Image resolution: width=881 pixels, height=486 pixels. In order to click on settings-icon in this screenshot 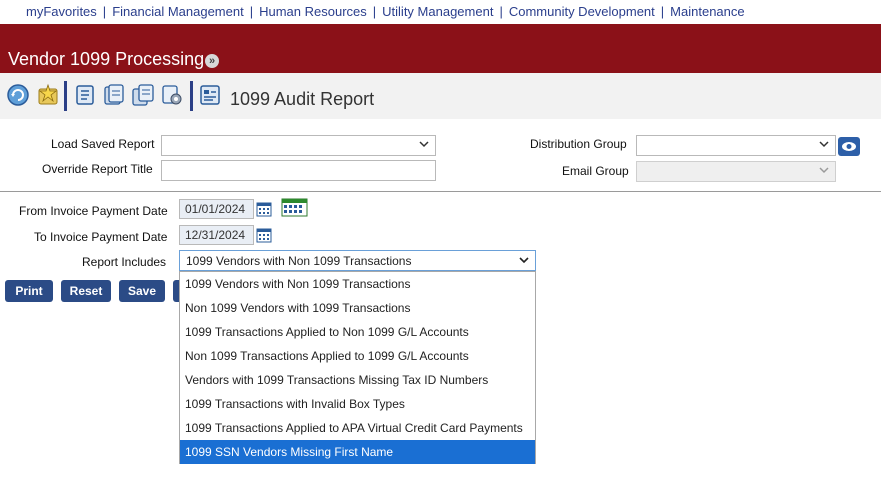, I will do `click(172, 95)`.